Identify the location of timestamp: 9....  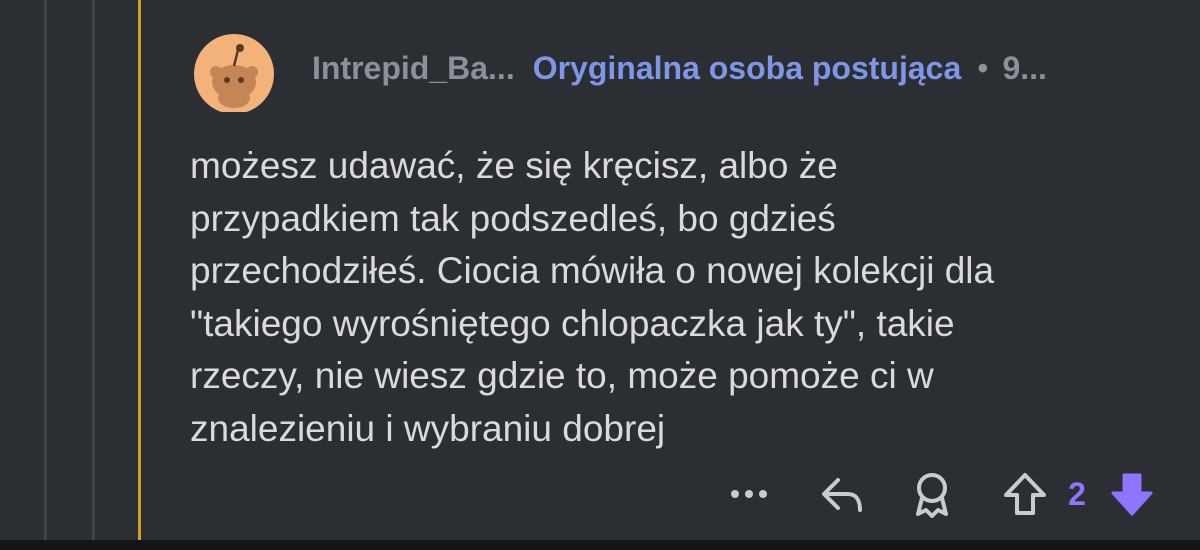
(1024, 67).